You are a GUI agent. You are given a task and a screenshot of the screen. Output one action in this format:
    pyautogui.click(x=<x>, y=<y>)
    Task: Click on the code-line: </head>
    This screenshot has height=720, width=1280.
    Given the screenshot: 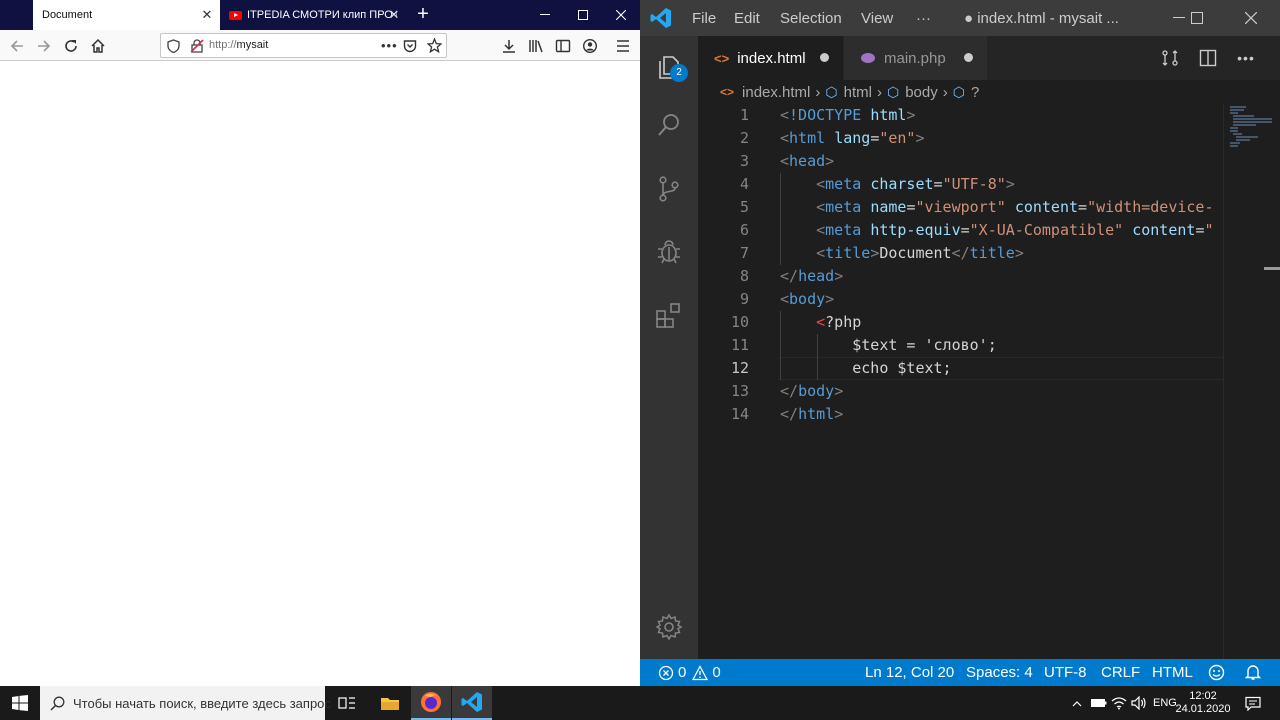 What is the action you would take?
    pyautogui.click(x=811, y=276)
    